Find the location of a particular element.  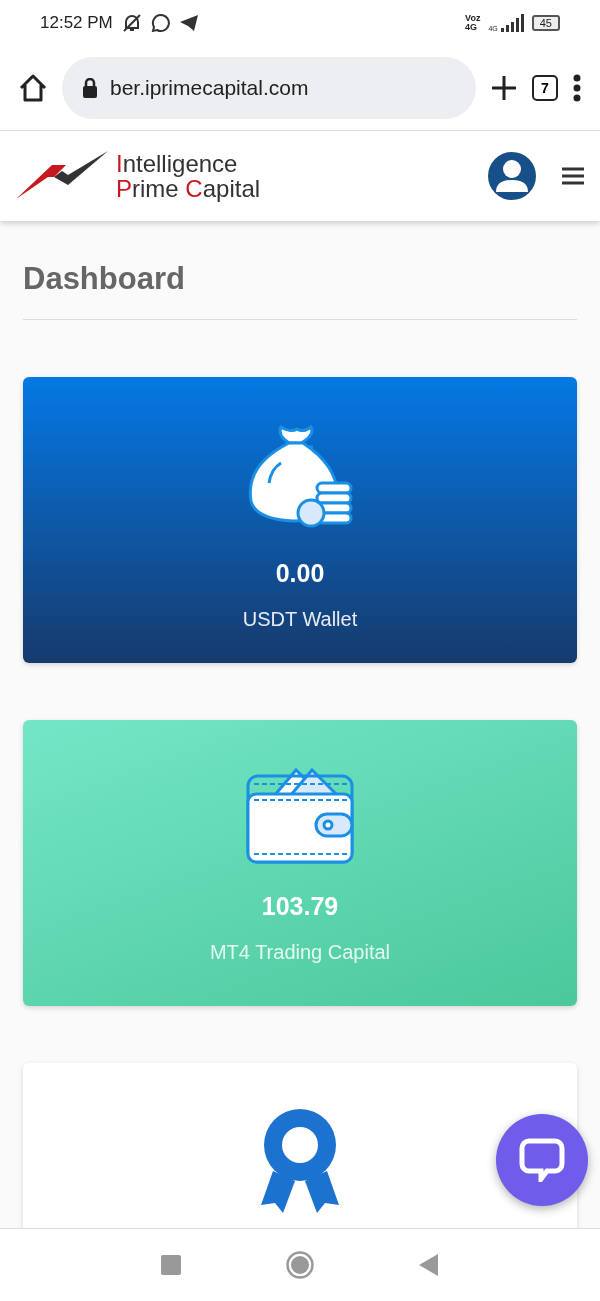

tab-count-button: 7 is located at coordinates (545, 87).